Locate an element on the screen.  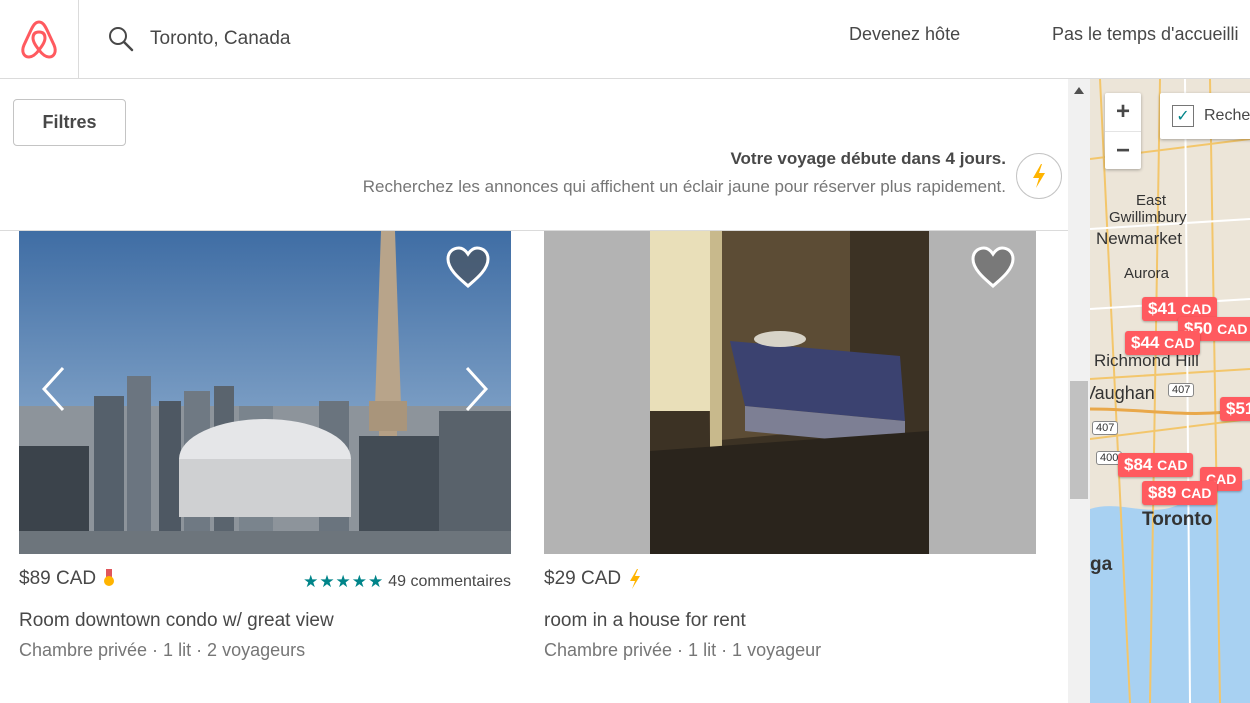
listing-subtitle: Chambre privée · 1 lit · 1 voyageur is located at coordinates (683, 650).